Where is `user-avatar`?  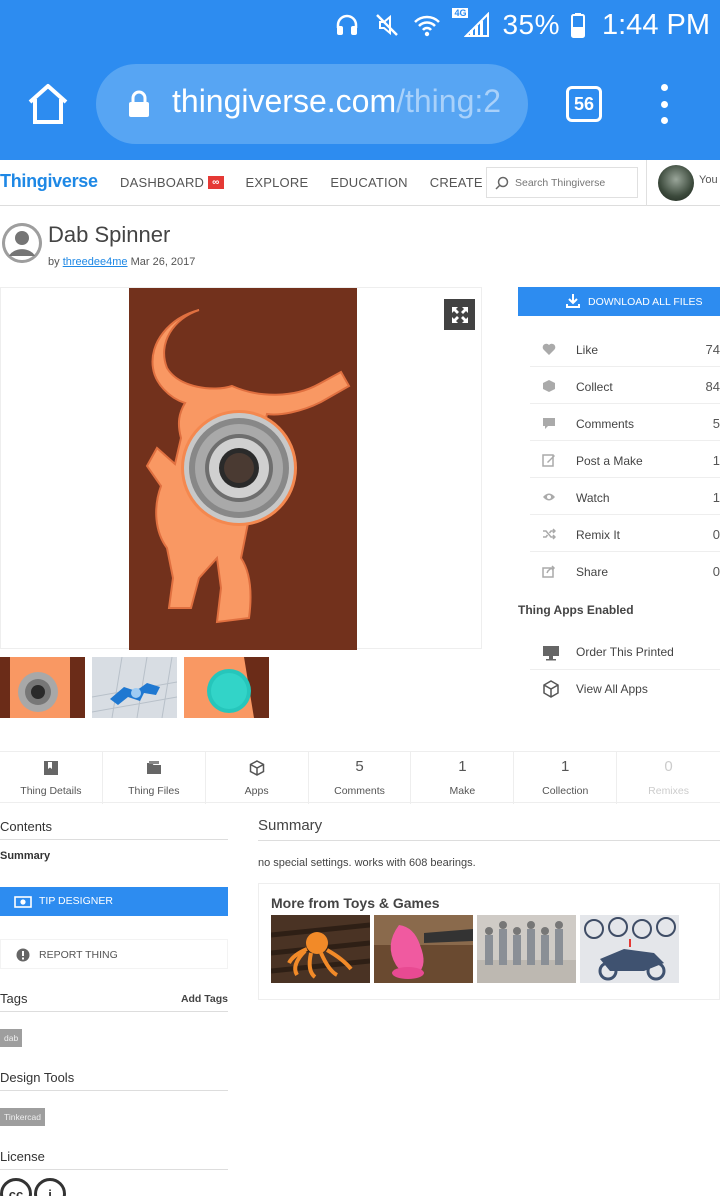 user-avatar is located at coordinates (676, 183).